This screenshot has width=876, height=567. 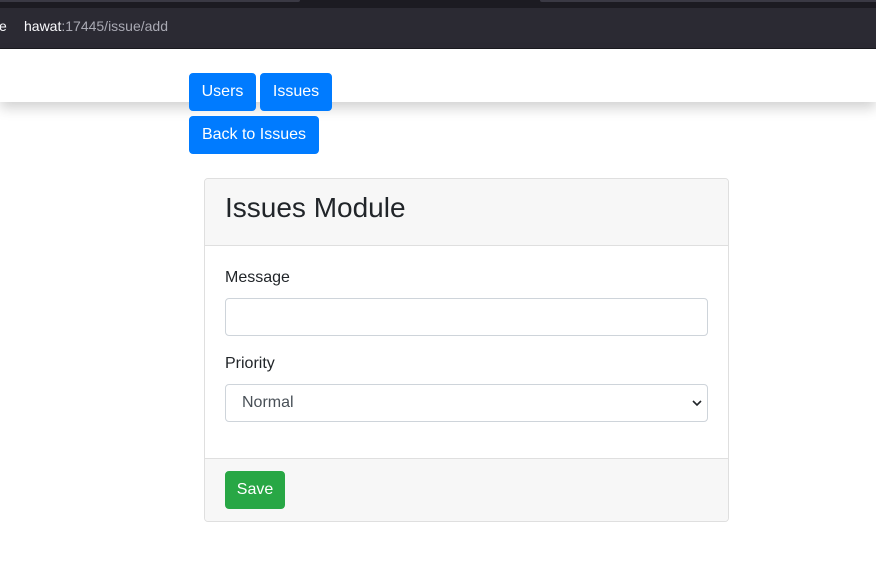 I want to click on message-label: Message, so click(x=257, y=277).